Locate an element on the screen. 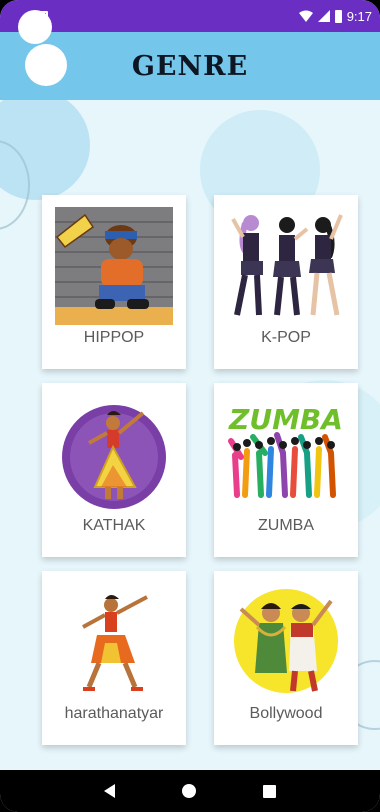 Image resolution: width=380 pixels, height=812 pixels. genre-card-bharatanatyam: harathanatyar is located at coordinates (114, 658).